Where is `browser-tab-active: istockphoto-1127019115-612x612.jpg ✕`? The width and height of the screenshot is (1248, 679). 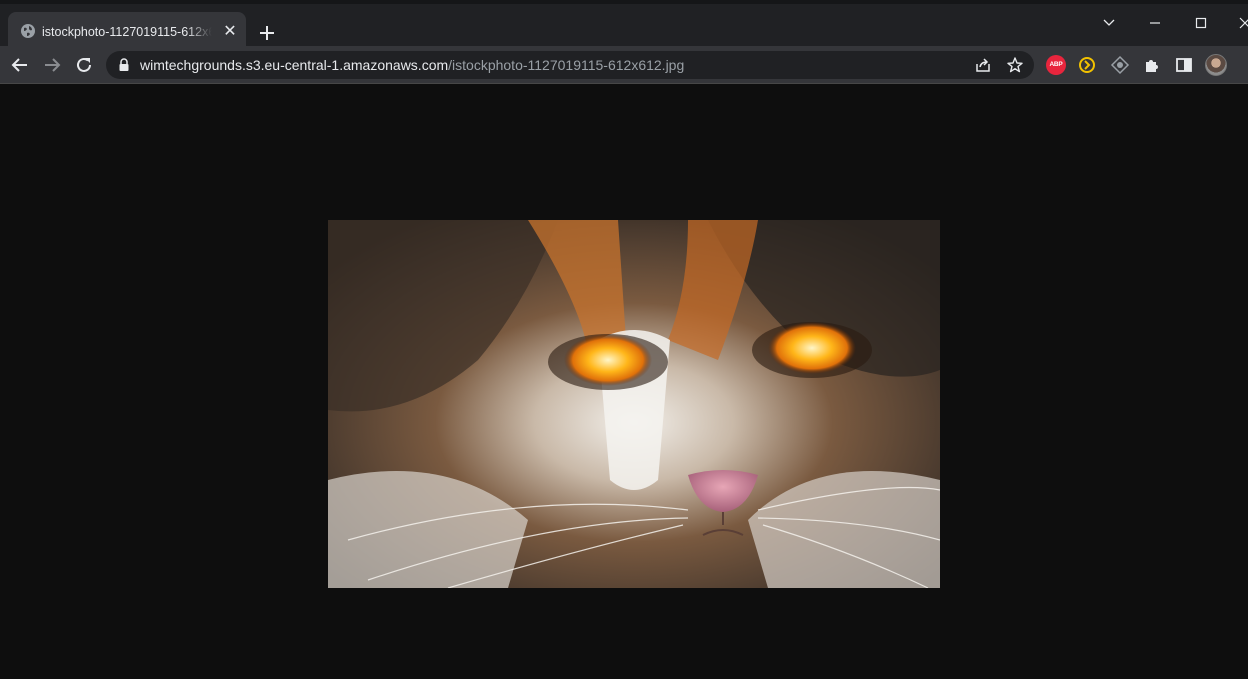 browser-tab-active: istockphoto-1127019115-612x612.jpg ✕ is located at coordinates (127, 31).